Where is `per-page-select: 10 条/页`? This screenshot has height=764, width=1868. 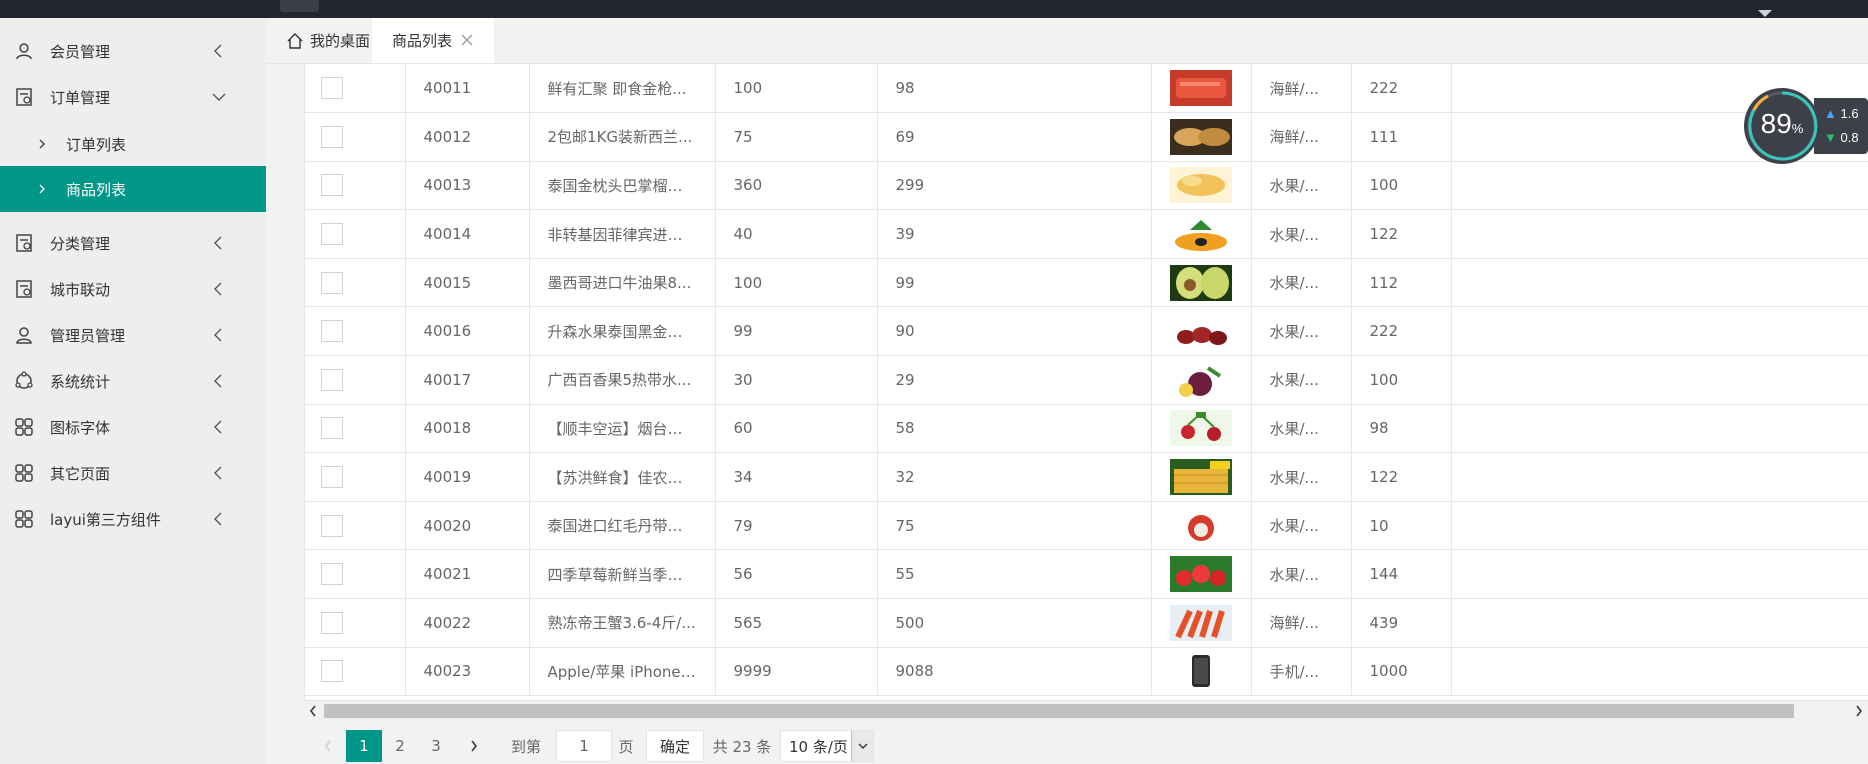 per-page-select: 10 条/页 is located at coordinates (827, 746).